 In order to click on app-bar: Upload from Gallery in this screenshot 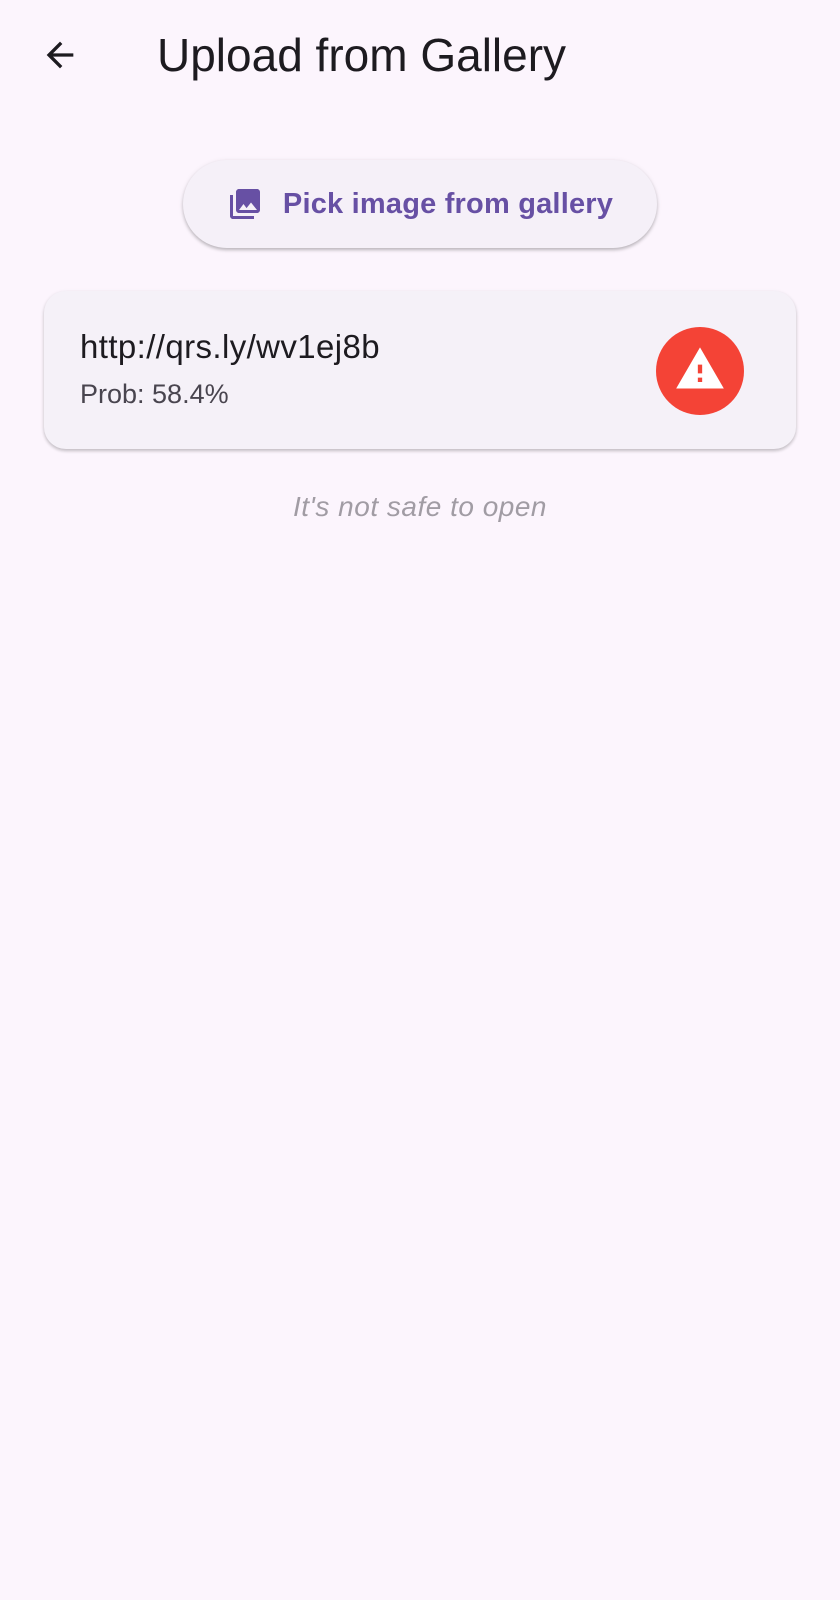, I will do `click(420, 56)`.